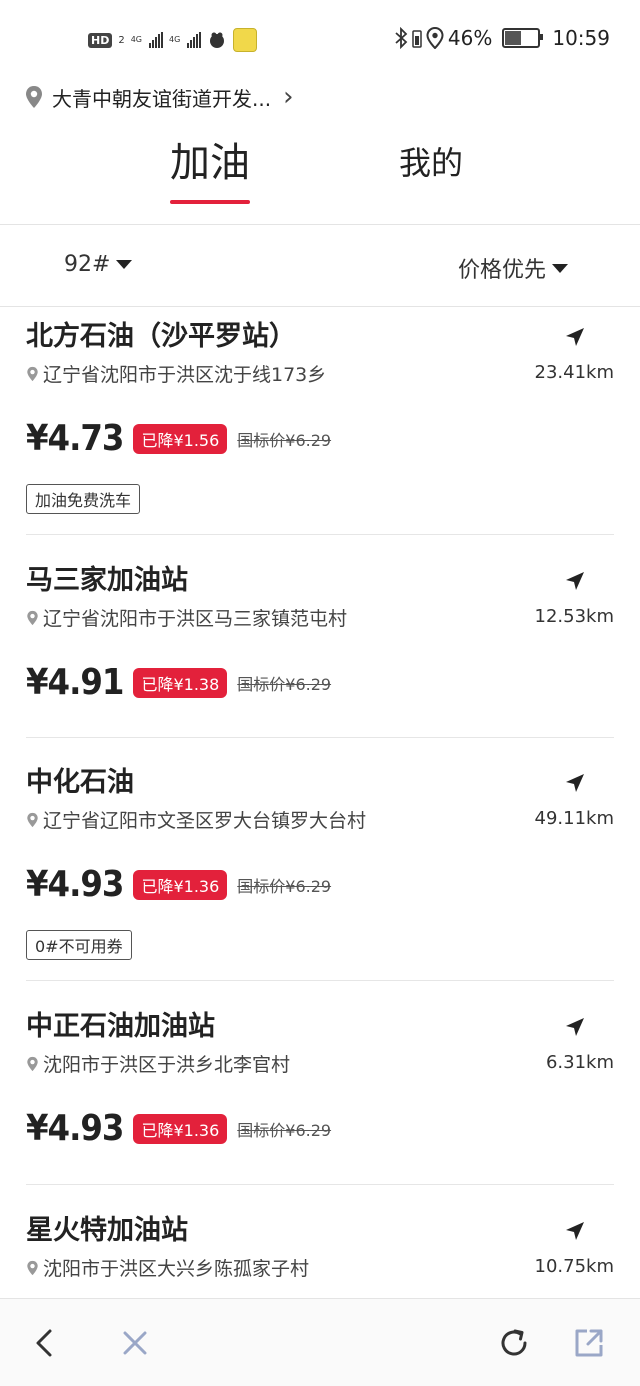 The width and height of the screenshot is (640, 1386). I want to click on filter-divider, so click(320, 306).